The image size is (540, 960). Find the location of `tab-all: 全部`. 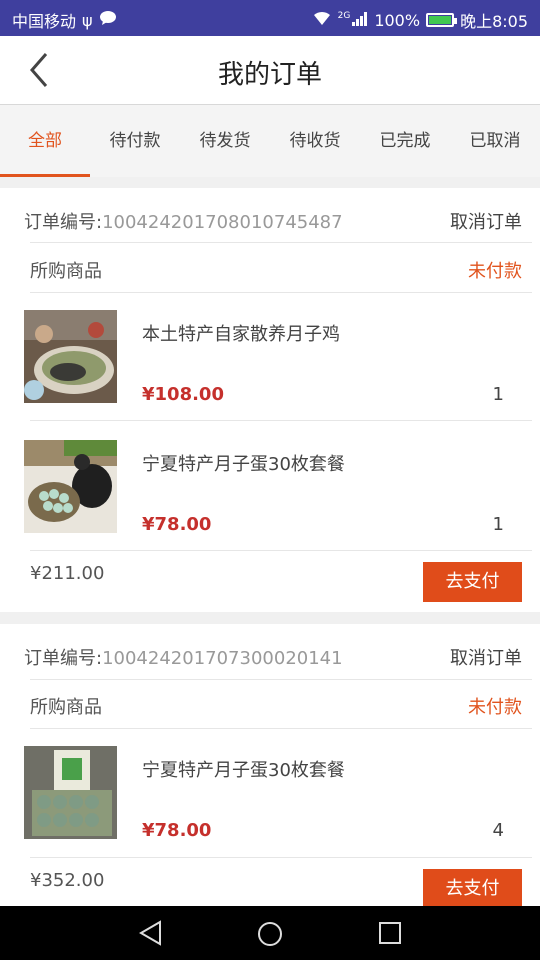

tab-all: 全部 is located at coordinates (45, 141).